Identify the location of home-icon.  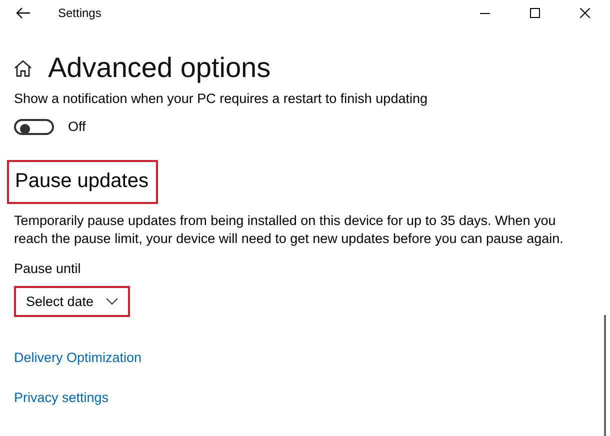
(23, 68).